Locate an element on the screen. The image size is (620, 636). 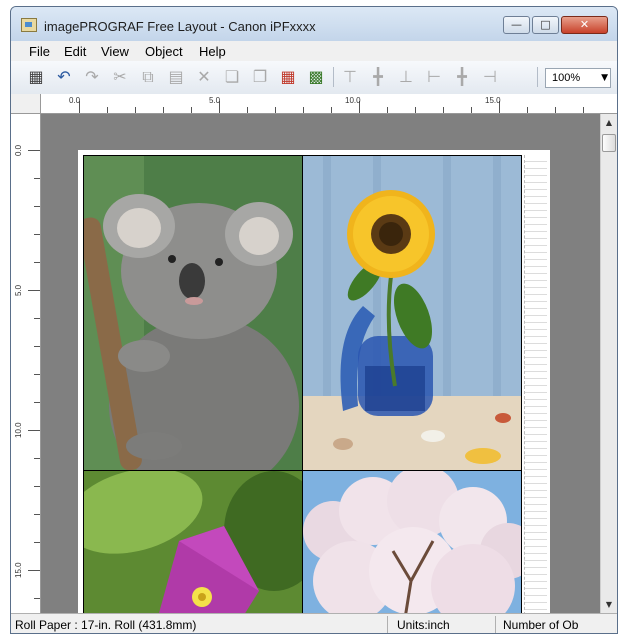
align-center-icon: ╋ is located at coordinates (462, 77).